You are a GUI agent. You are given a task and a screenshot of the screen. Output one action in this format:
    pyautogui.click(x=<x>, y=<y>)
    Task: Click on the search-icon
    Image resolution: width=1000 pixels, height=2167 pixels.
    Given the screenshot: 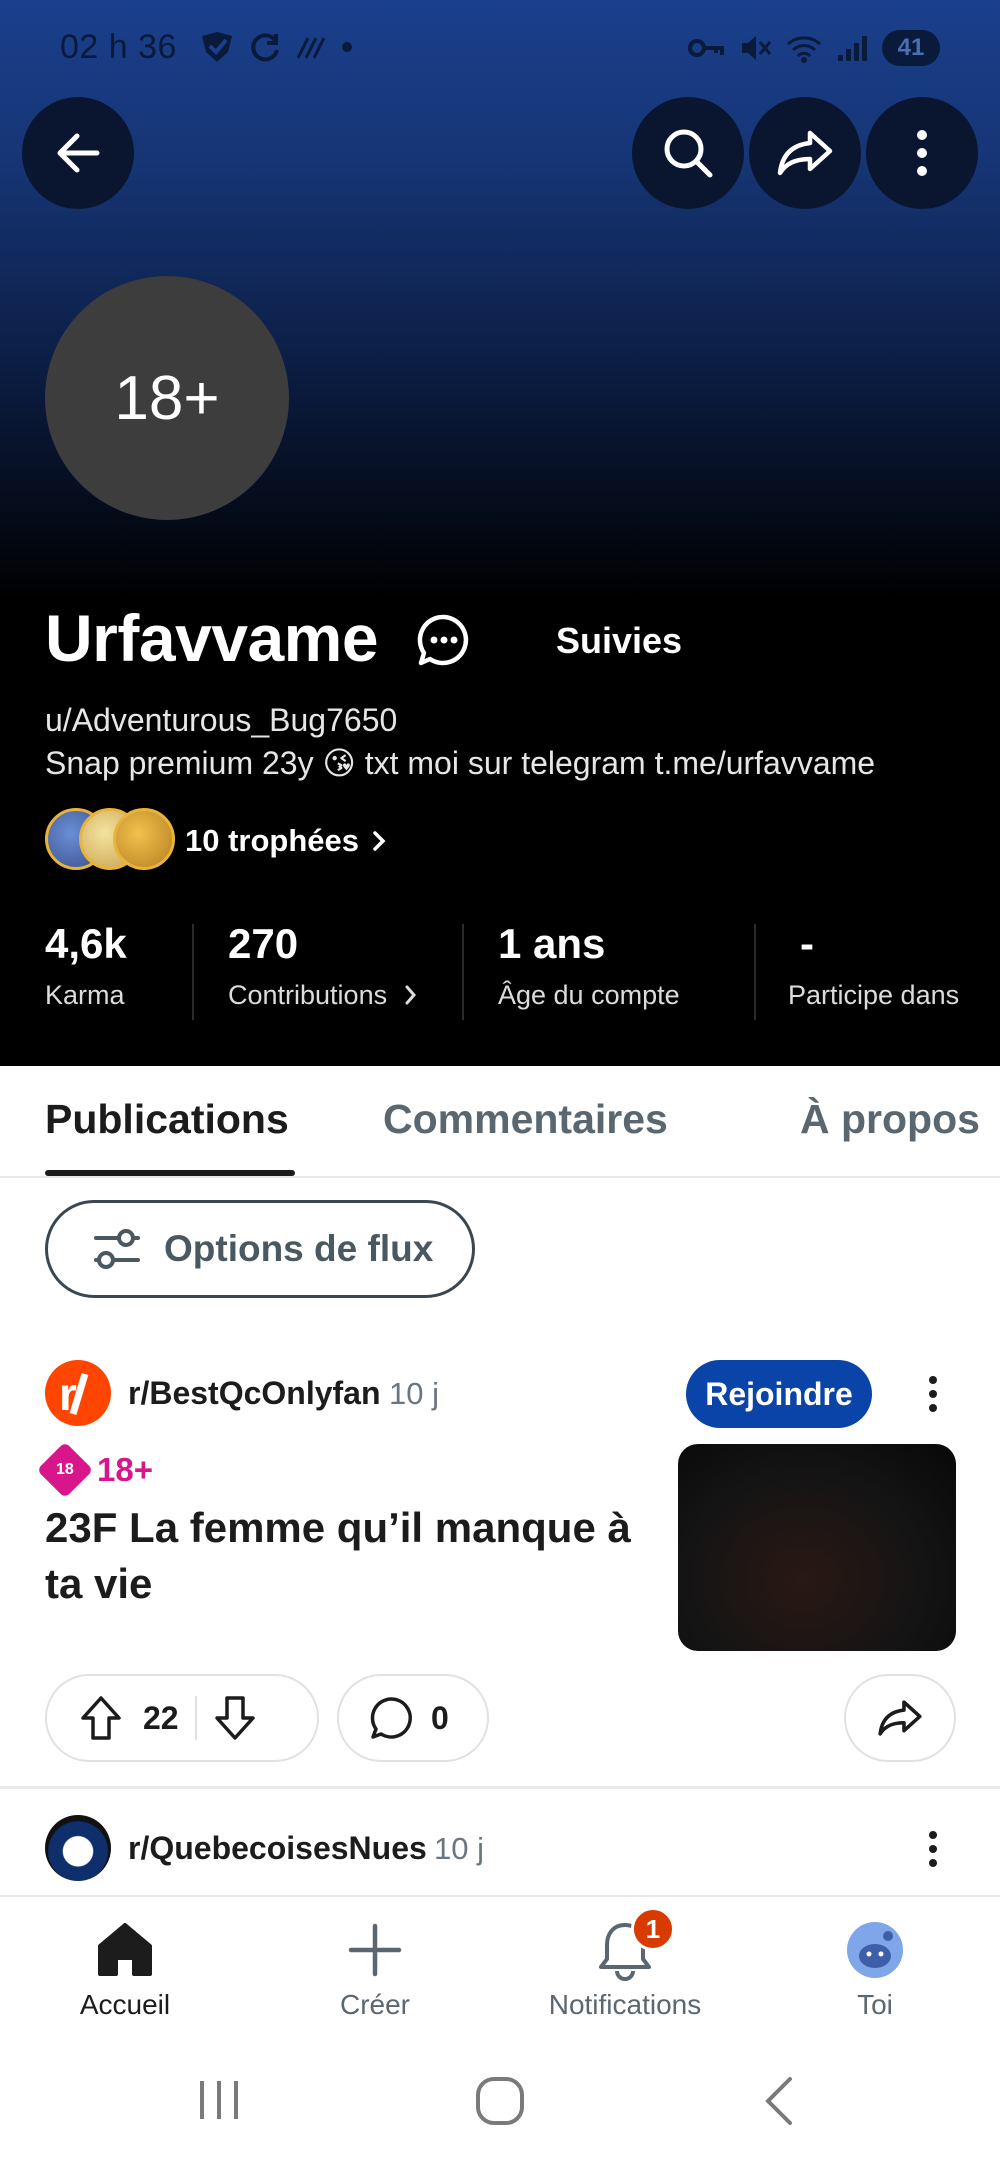 What is the action you would take?
    pyautogui.click(x=688, y=153)
    